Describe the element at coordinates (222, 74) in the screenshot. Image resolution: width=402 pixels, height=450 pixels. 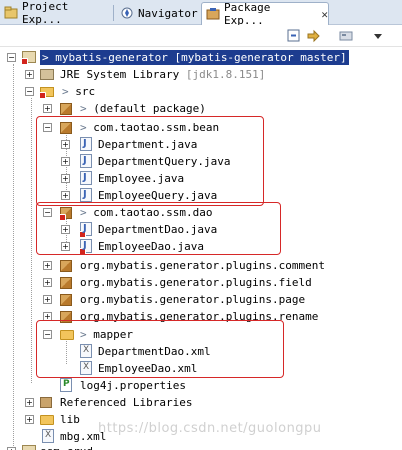
I see `jre-version-decorator: [jdk1.8.151]` at that location.